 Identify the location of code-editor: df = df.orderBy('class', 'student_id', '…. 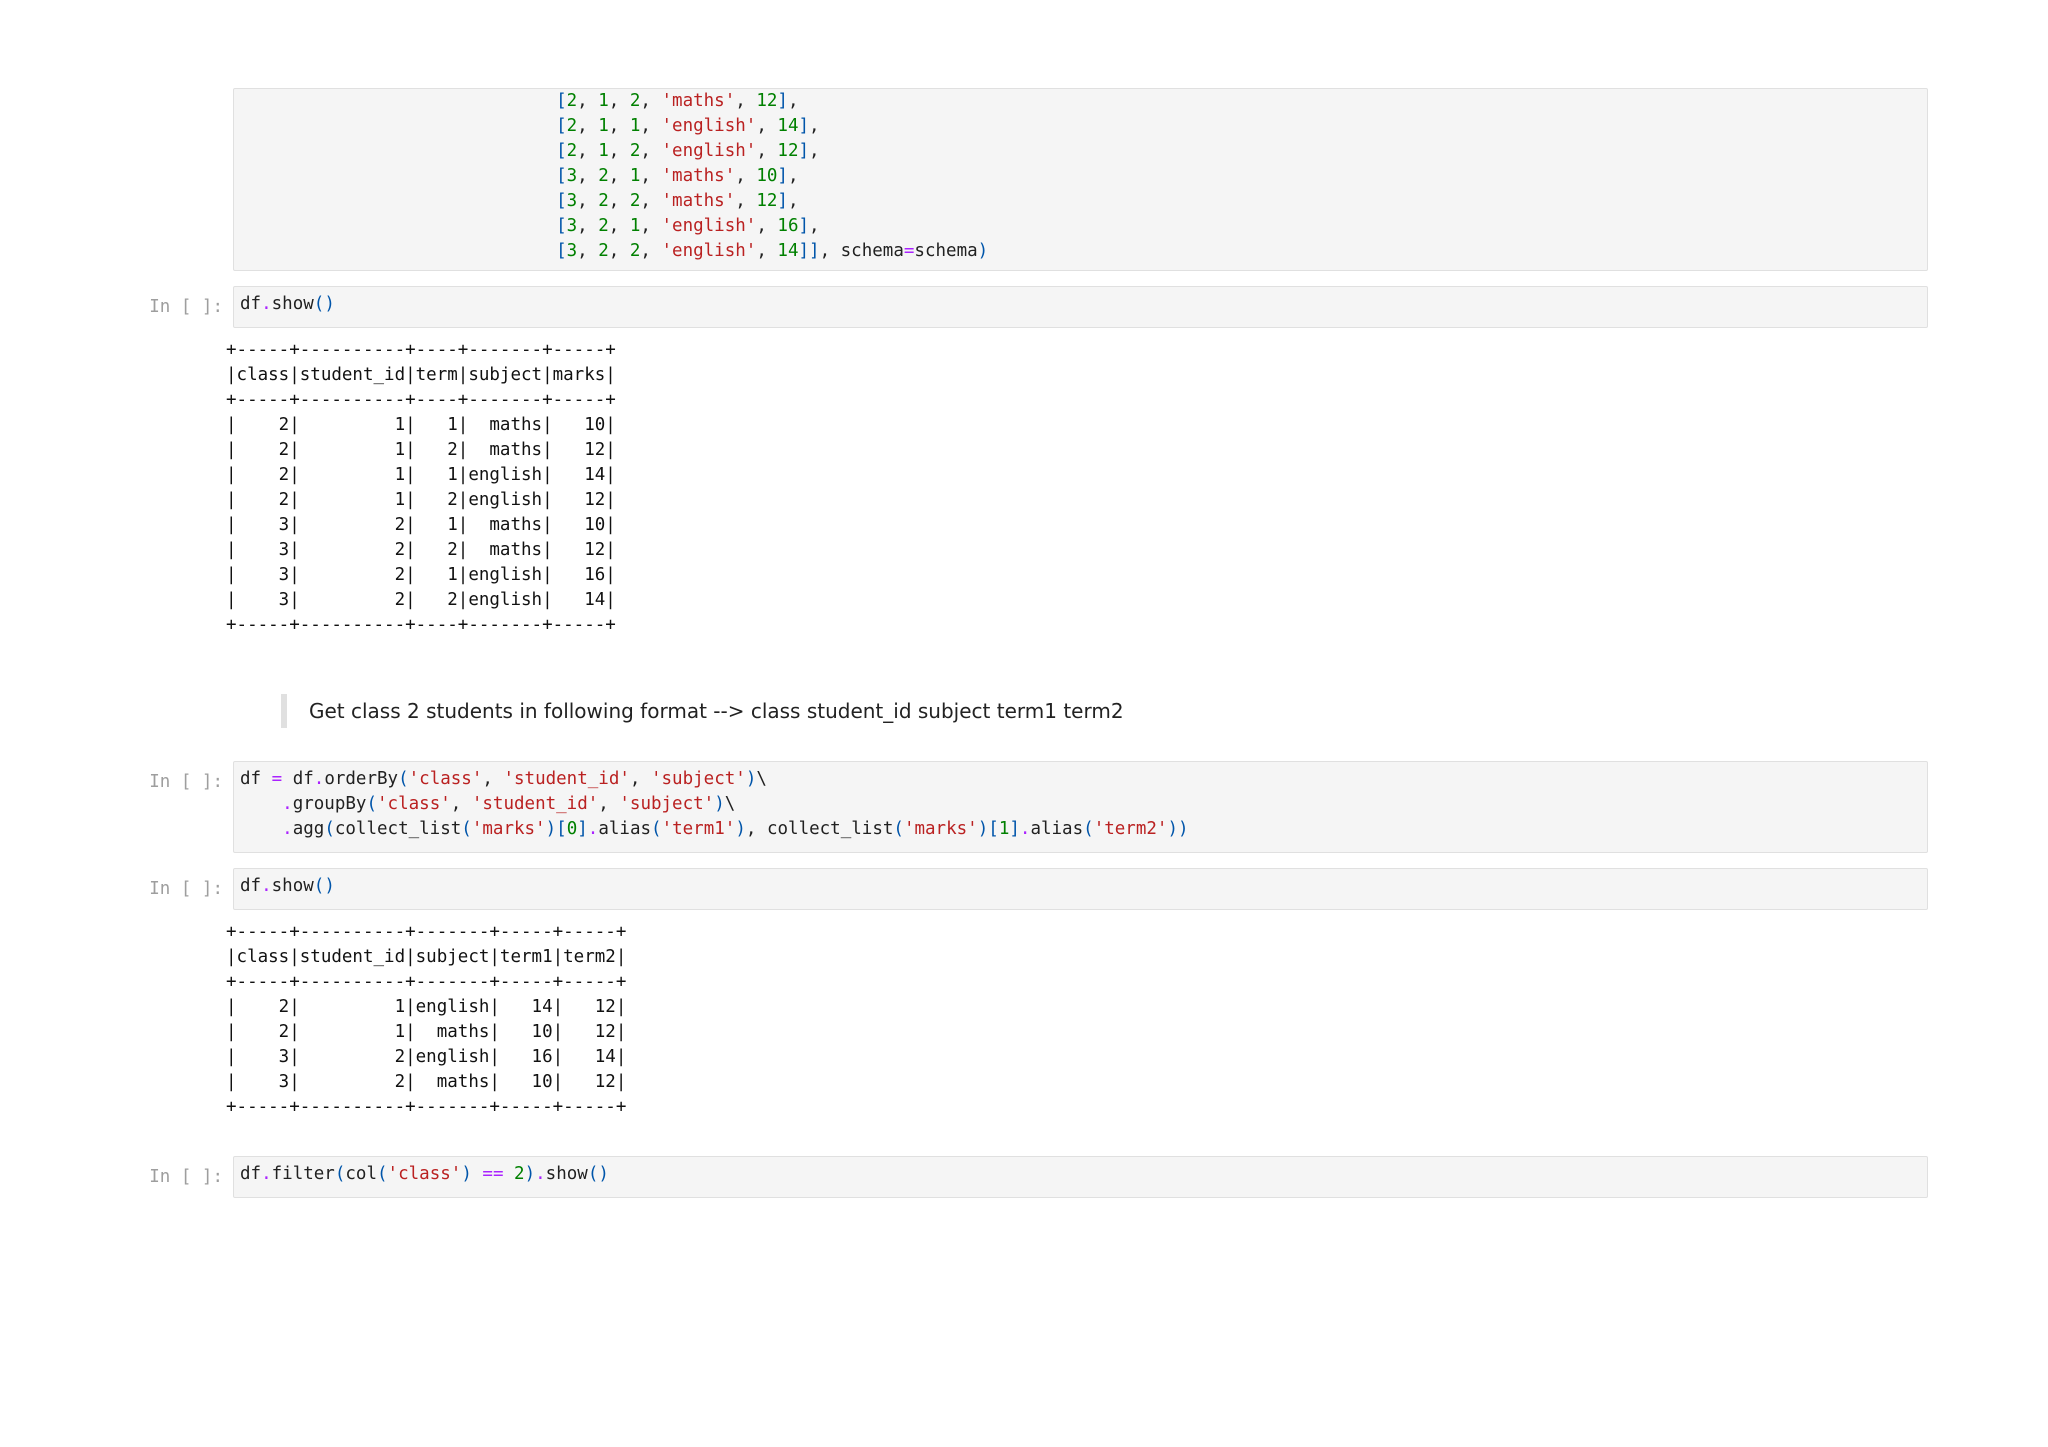
(1080, 804).